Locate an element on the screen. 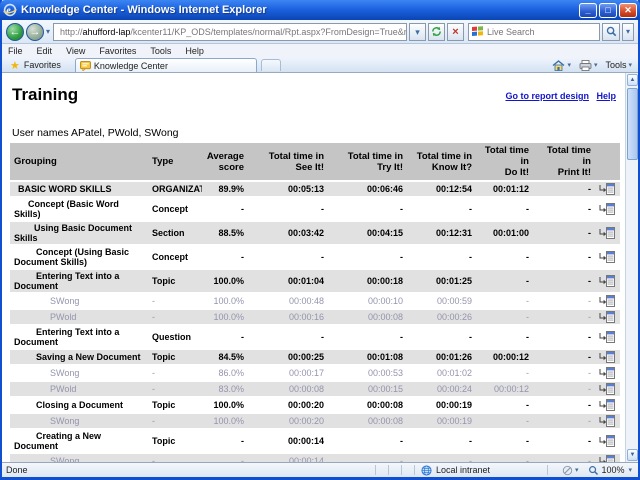  search-go-button is located at coordinates (611, 31).